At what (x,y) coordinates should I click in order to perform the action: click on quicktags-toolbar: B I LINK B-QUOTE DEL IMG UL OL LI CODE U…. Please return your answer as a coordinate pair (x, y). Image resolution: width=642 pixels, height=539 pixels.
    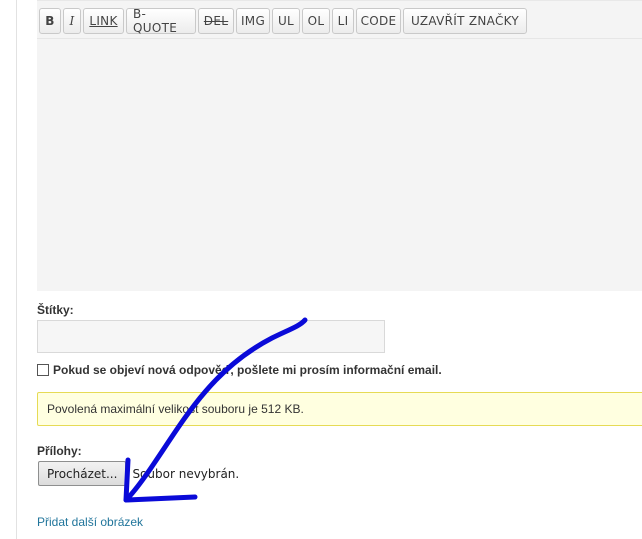
    Looking at the image, I should click on (283, 21).